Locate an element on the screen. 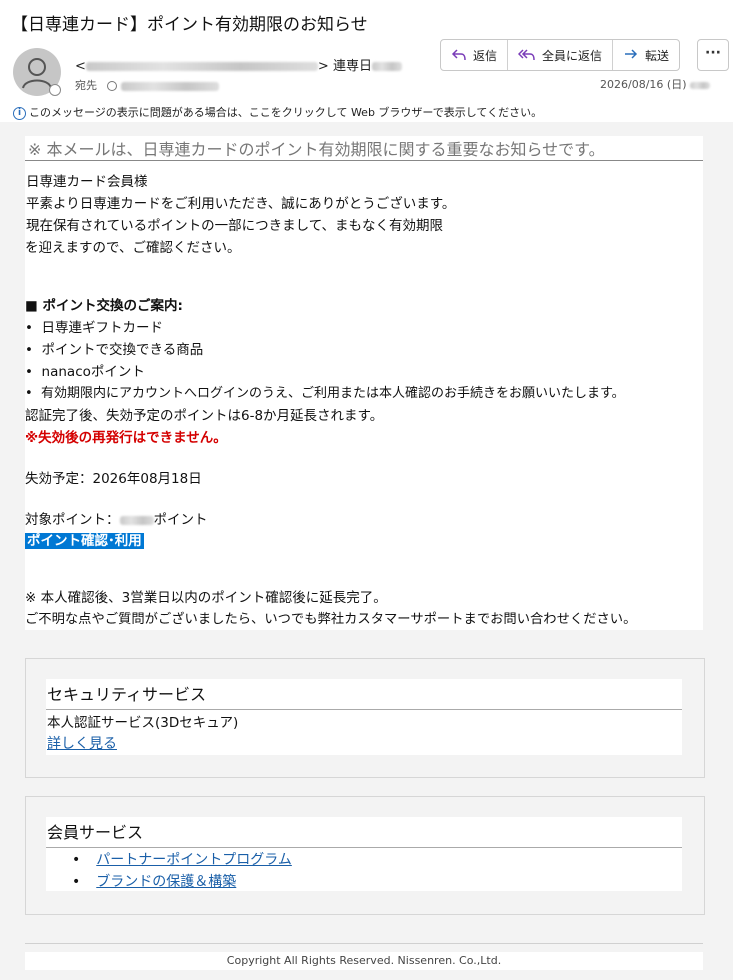 Image resolution: width=733 pixels, height=980 pixels. security-divider is located at coordinates (364, 709).